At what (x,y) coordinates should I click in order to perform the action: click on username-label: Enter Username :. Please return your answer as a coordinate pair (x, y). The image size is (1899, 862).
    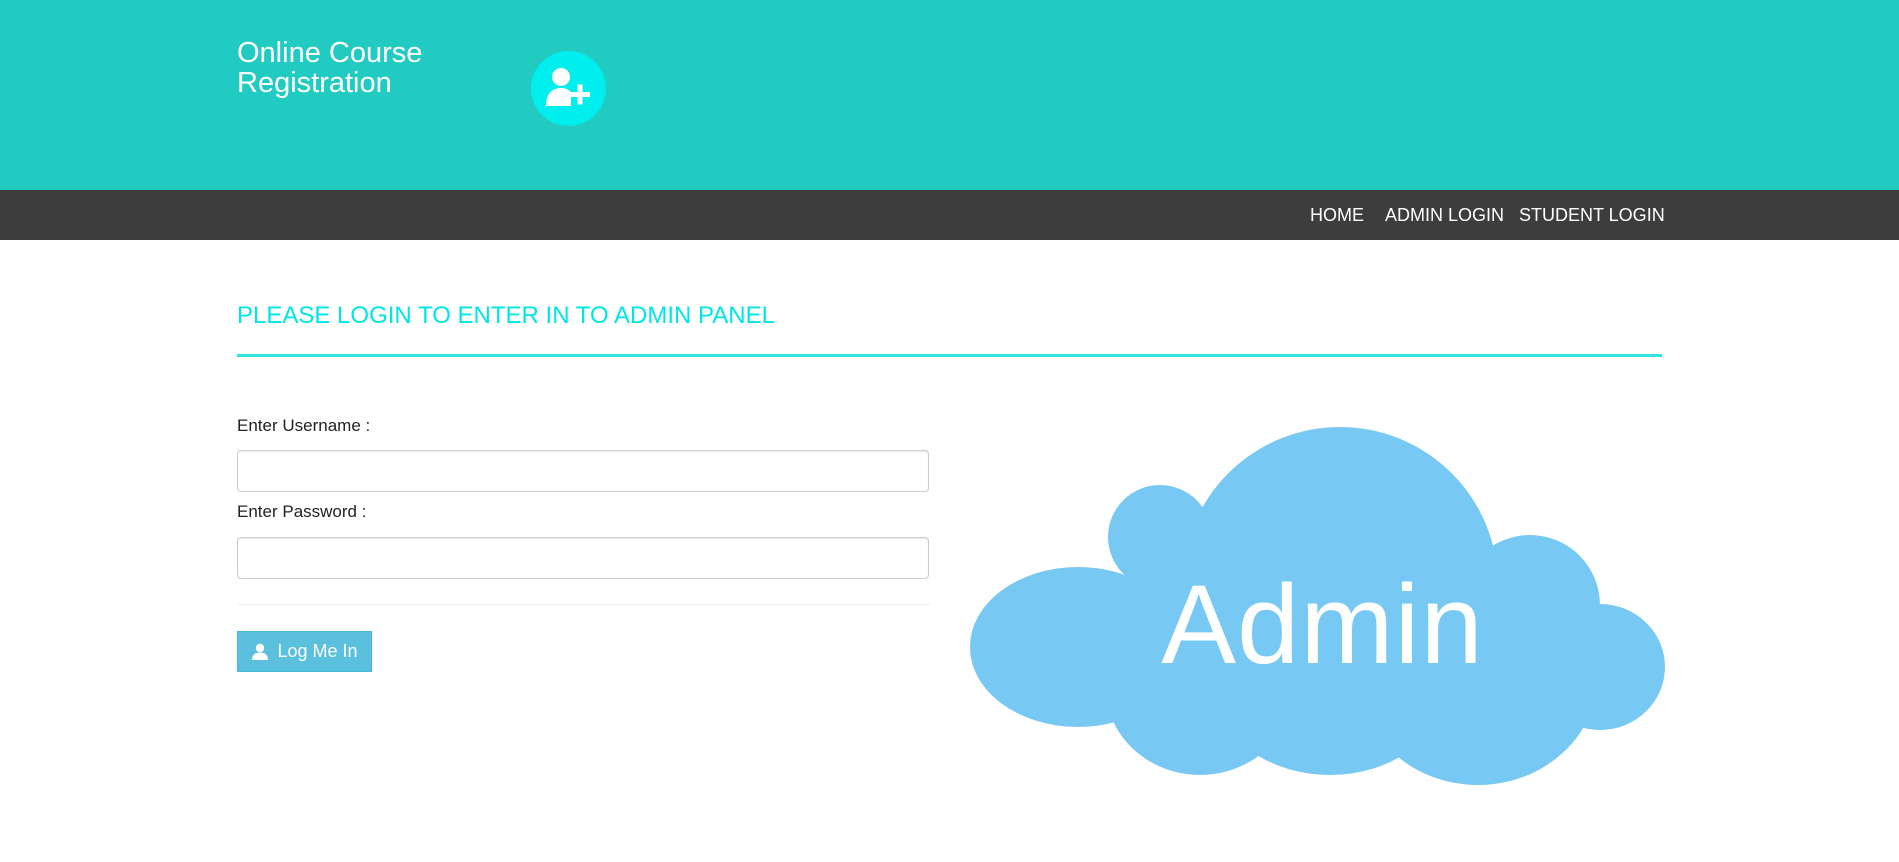
    Looking at the image, I should click on (304, 425).